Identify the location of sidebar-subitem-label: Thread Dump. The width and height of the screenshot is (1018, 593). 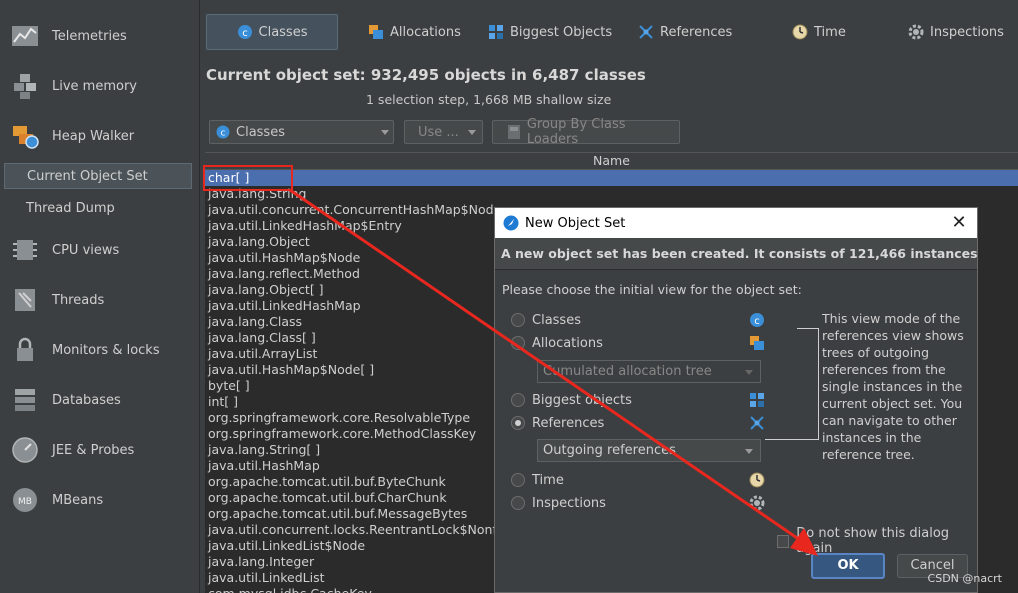
(70, 208).